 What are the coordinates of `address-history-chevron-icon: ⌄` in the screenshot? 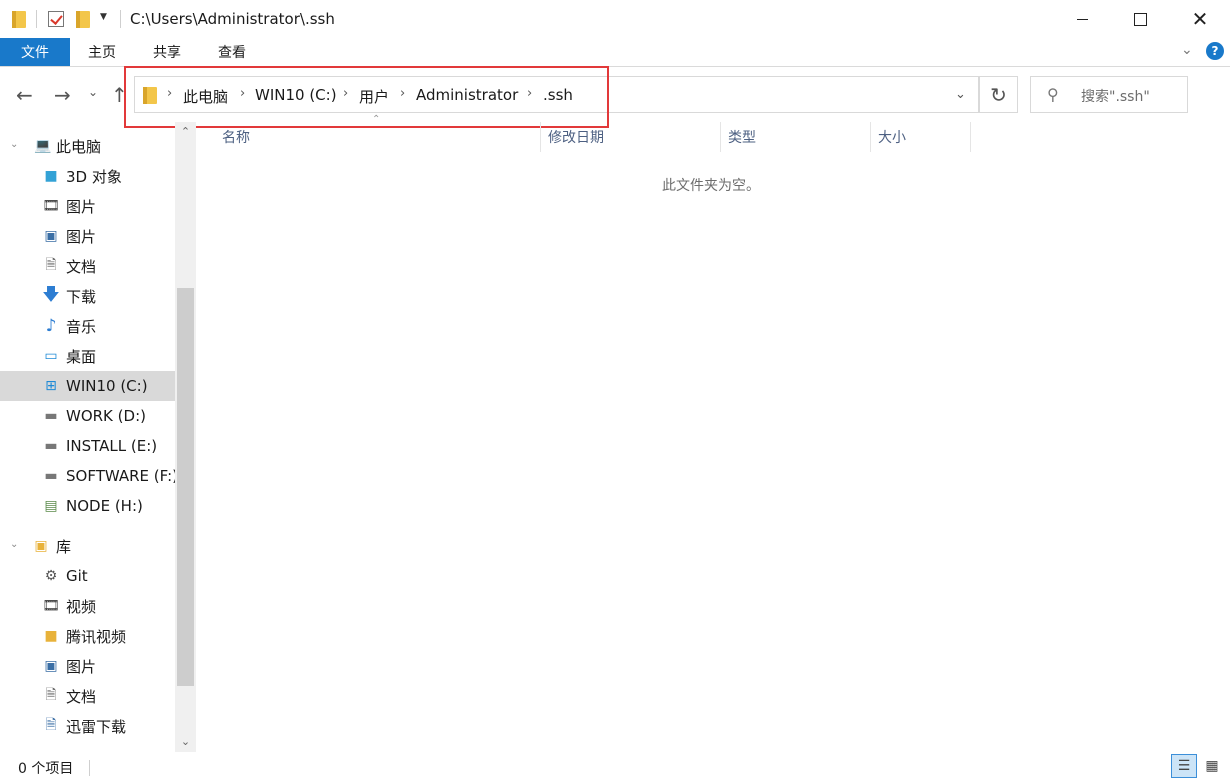 It's located at (960, 94).